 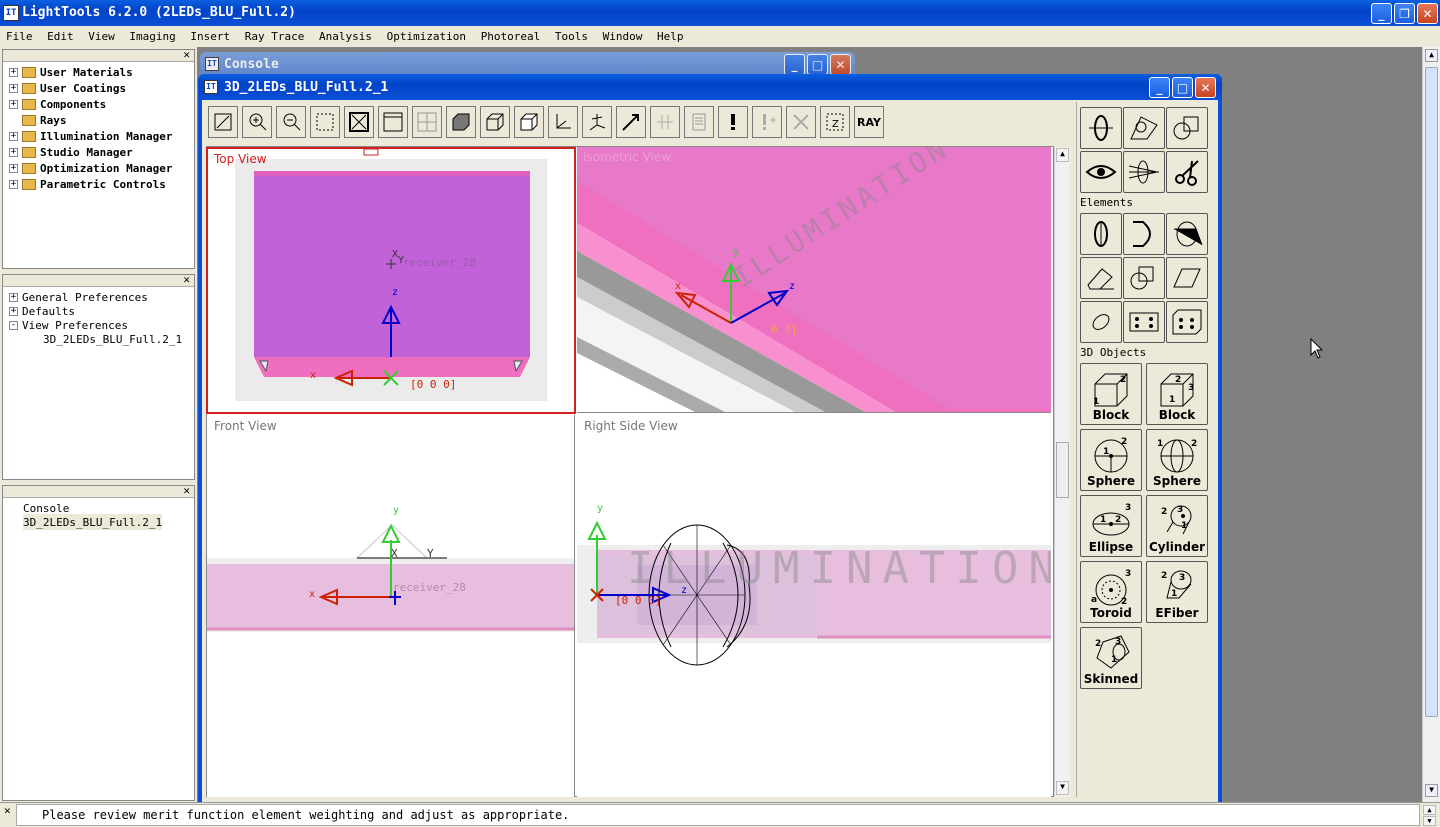 I want to click on palette-element-aperture-button, so click(x=1187, y=234).